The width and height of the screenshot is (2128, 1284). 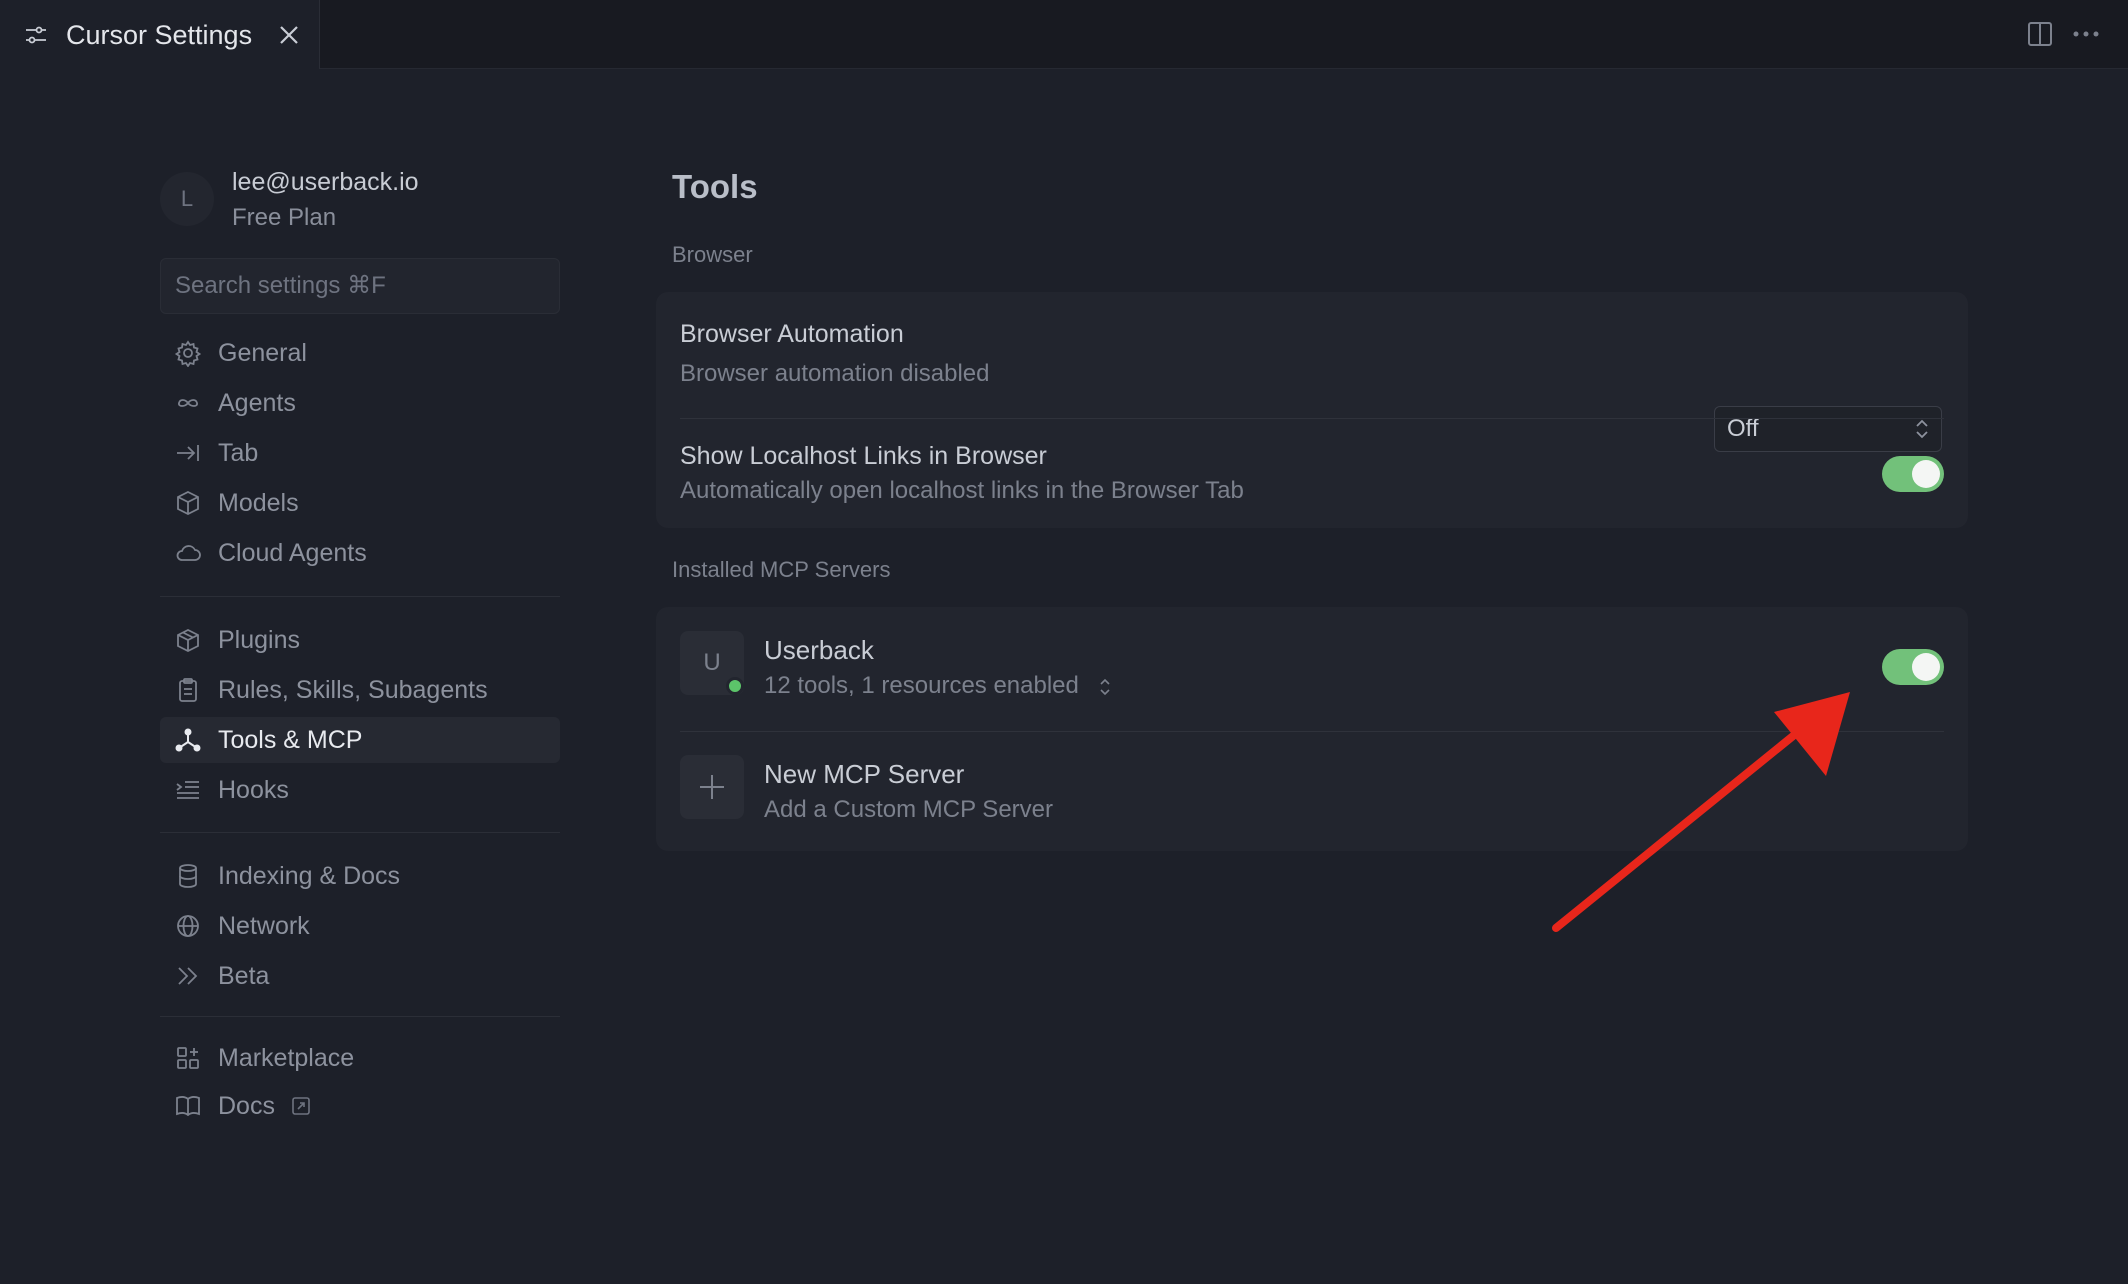 I want to click on search-input: Search settings ⌘F, so click(x=360, y=286).